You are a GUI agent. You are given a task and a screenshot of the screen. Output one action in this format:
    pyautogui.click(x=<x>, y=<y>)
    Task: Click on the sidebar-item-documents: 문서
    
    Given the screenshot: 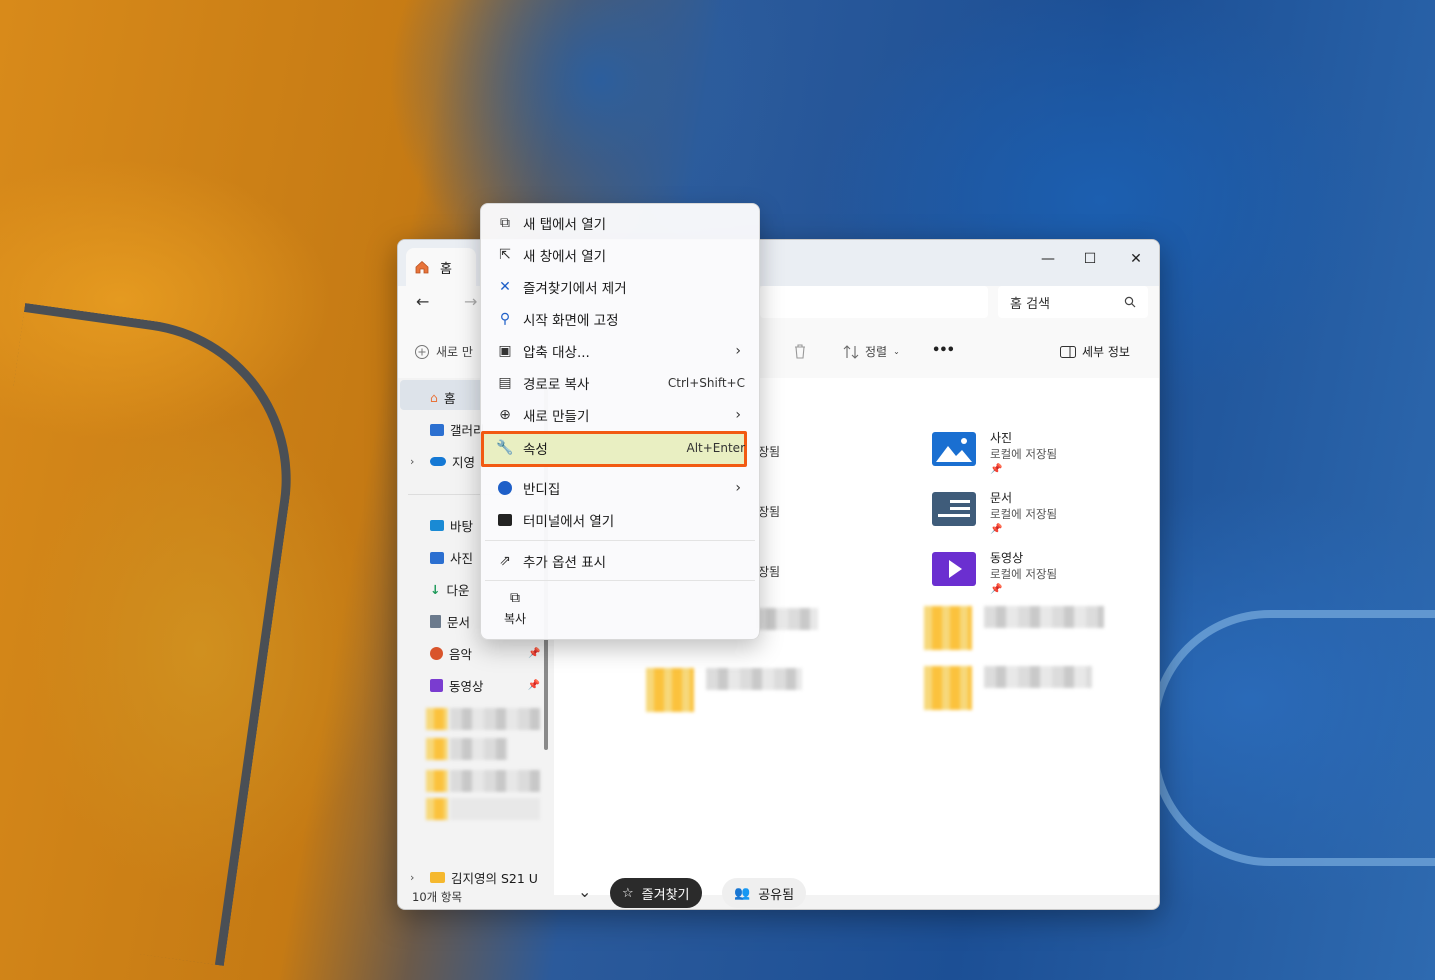 What is the action you would take?
    pyautogui.click(x=450, y=621)
    